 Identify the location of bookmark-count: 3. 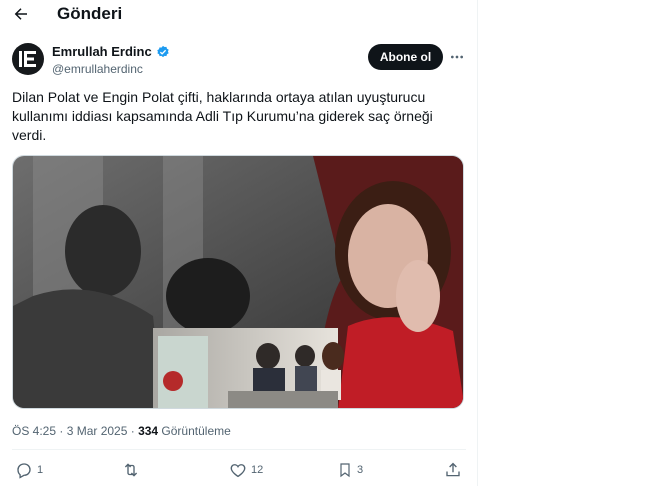
(360, 470).